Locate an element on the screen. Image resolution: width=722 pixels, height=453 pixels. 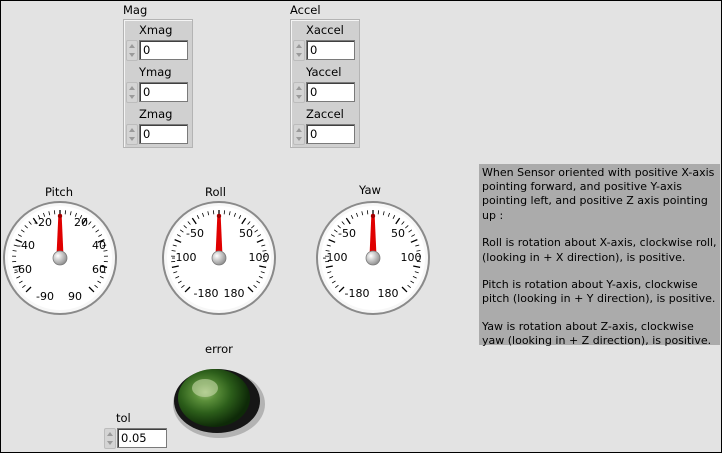
zaccel-spinner is located at coordinates (299, 134).